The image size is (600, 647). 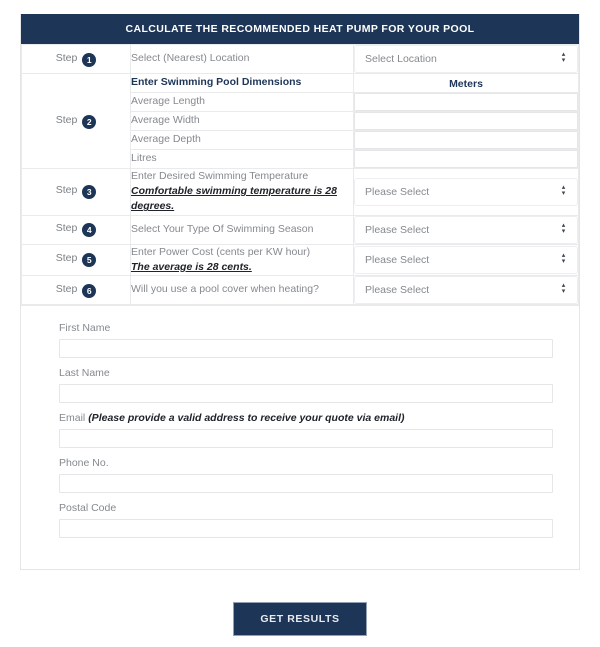 I want to click on location-select-value: Select Location, so click(x=401, y=59).